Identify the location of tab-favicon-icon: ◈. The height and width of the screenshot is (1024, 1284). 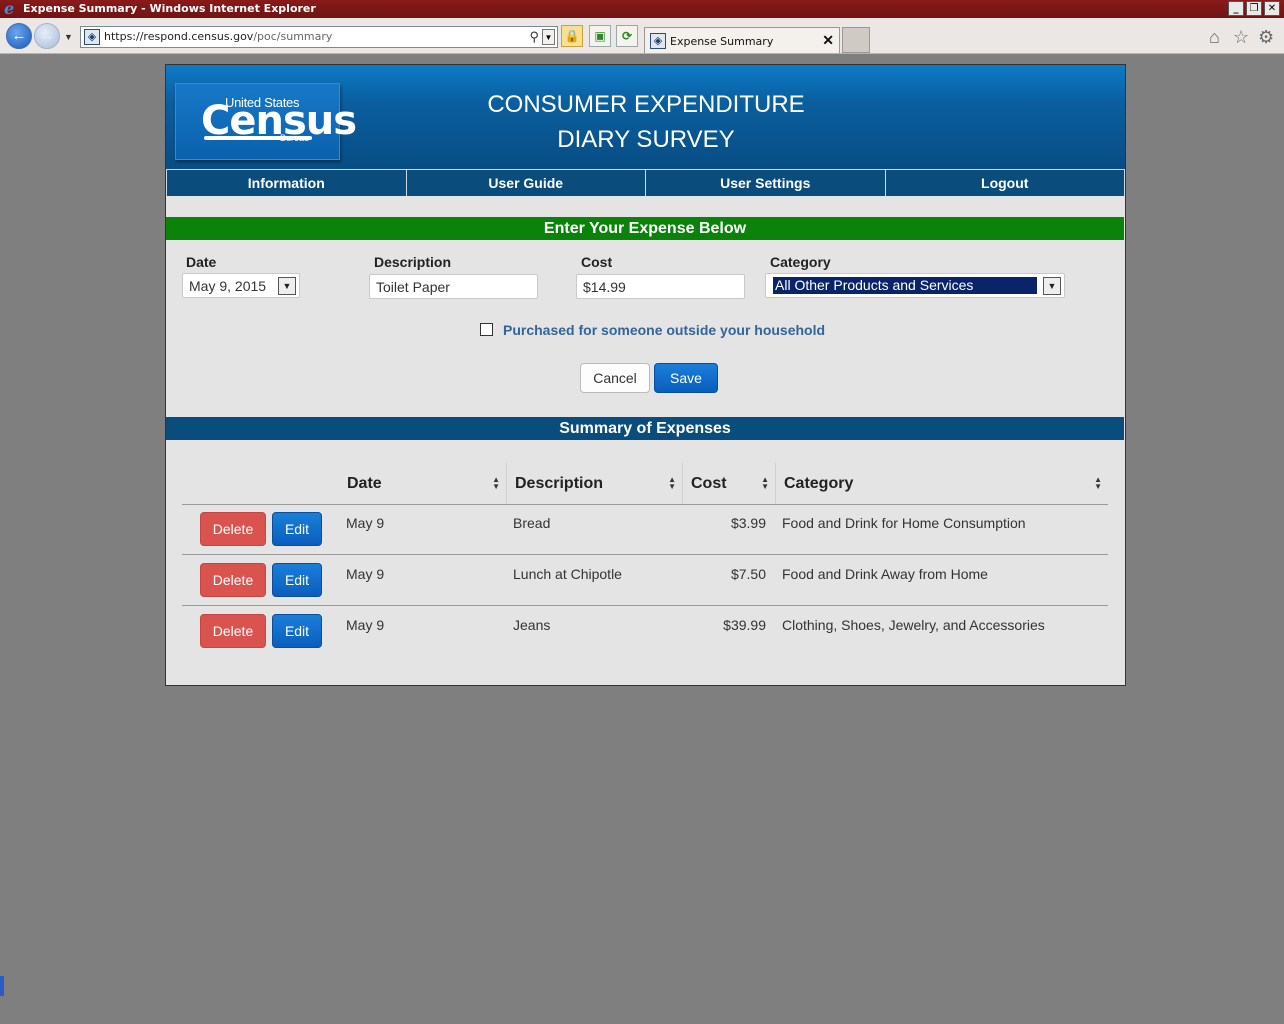
(658, 41).